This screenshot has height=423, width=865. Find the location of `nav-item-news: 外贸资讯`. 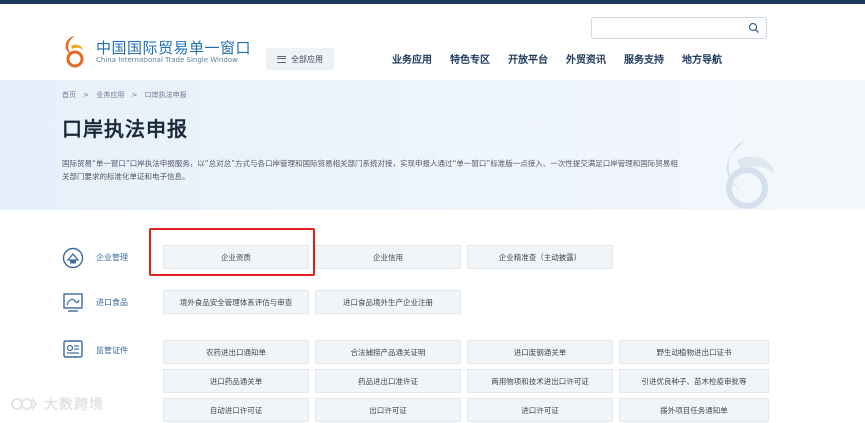

nav-item-news: 外贸资讯 is located at coordinates (586, 58).